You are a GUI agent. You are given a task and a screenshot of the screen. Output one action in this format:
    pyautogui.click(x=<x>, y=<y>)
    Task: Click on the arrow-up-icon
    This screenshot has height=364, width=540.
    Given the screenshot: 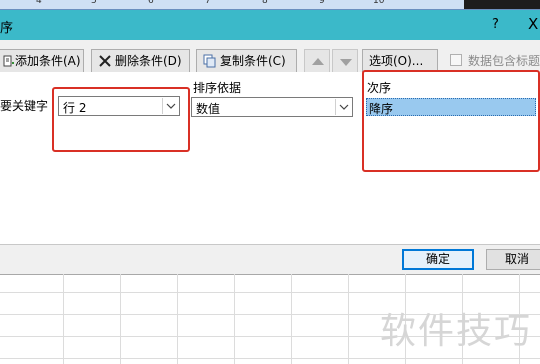 What is the action you would take?
    pyautogui.click(x=318, y=61)
    